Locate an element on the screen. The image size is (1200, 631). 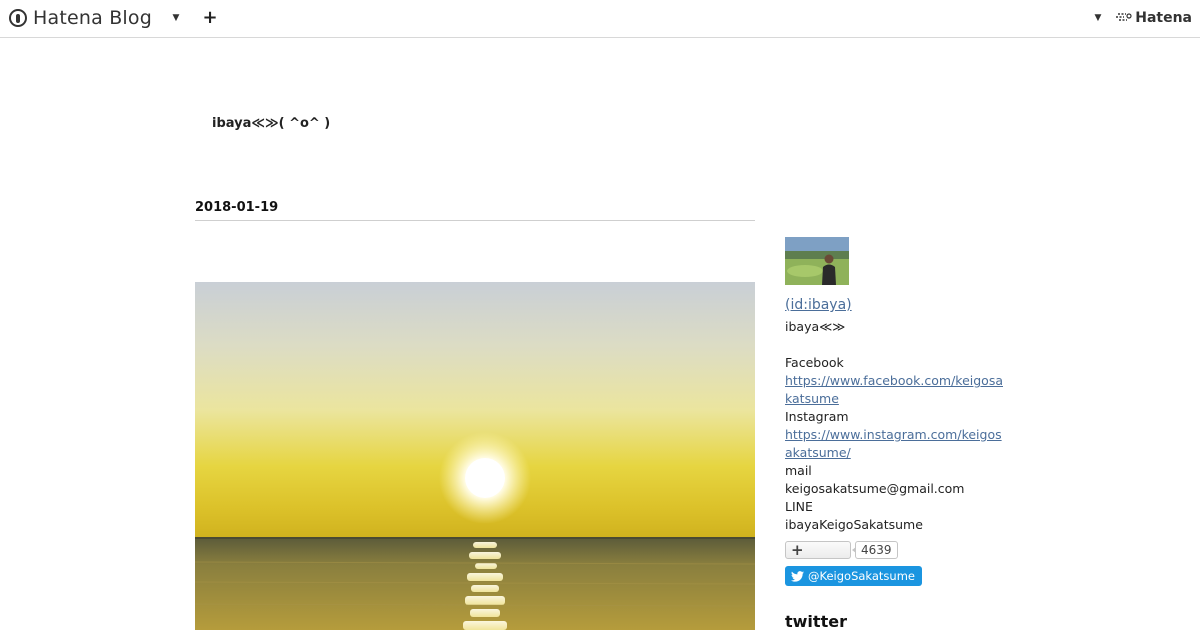
logo-text: Hatena Blog is located at coordinates (92, 18).